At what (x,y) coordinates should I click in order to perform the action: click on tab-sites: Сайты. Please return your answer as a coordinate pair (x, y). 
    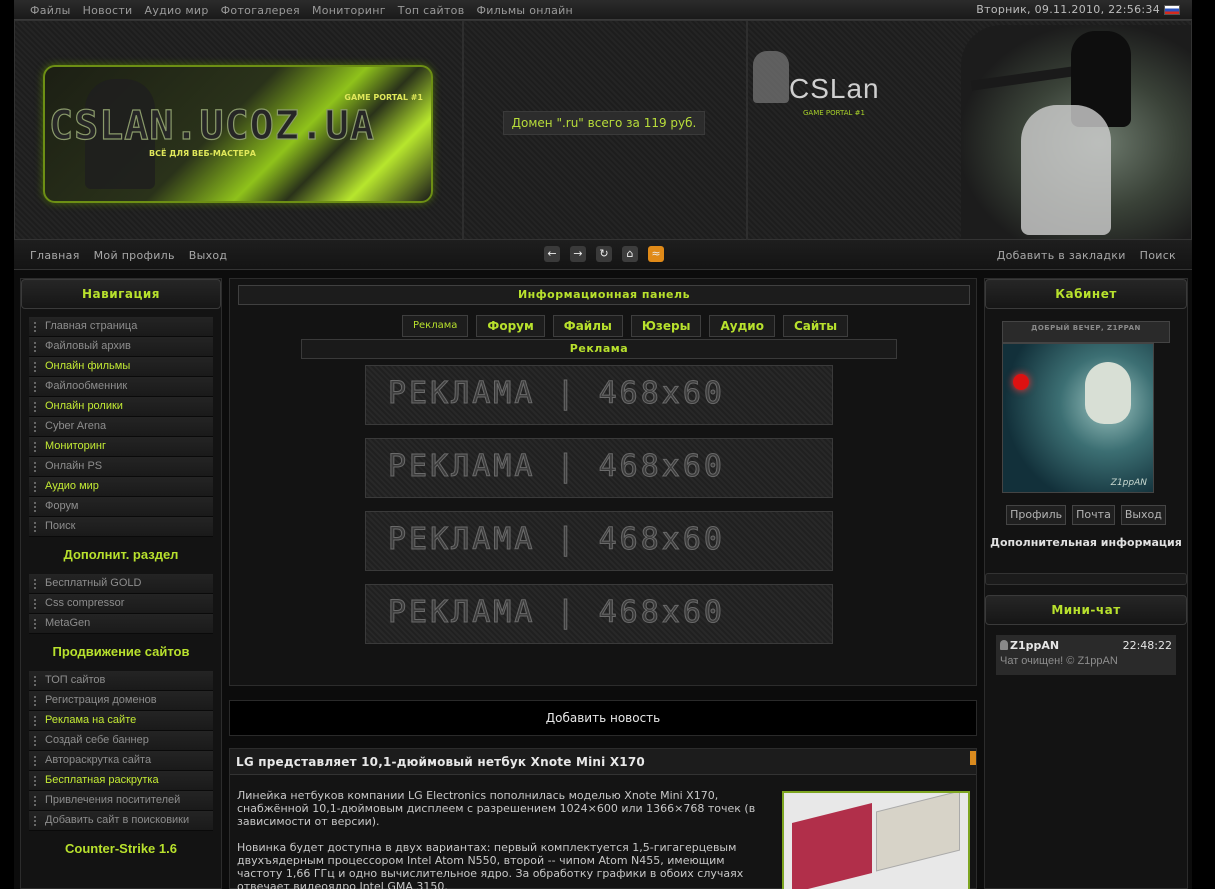
    Looking at the image, I should click on (815, 326).